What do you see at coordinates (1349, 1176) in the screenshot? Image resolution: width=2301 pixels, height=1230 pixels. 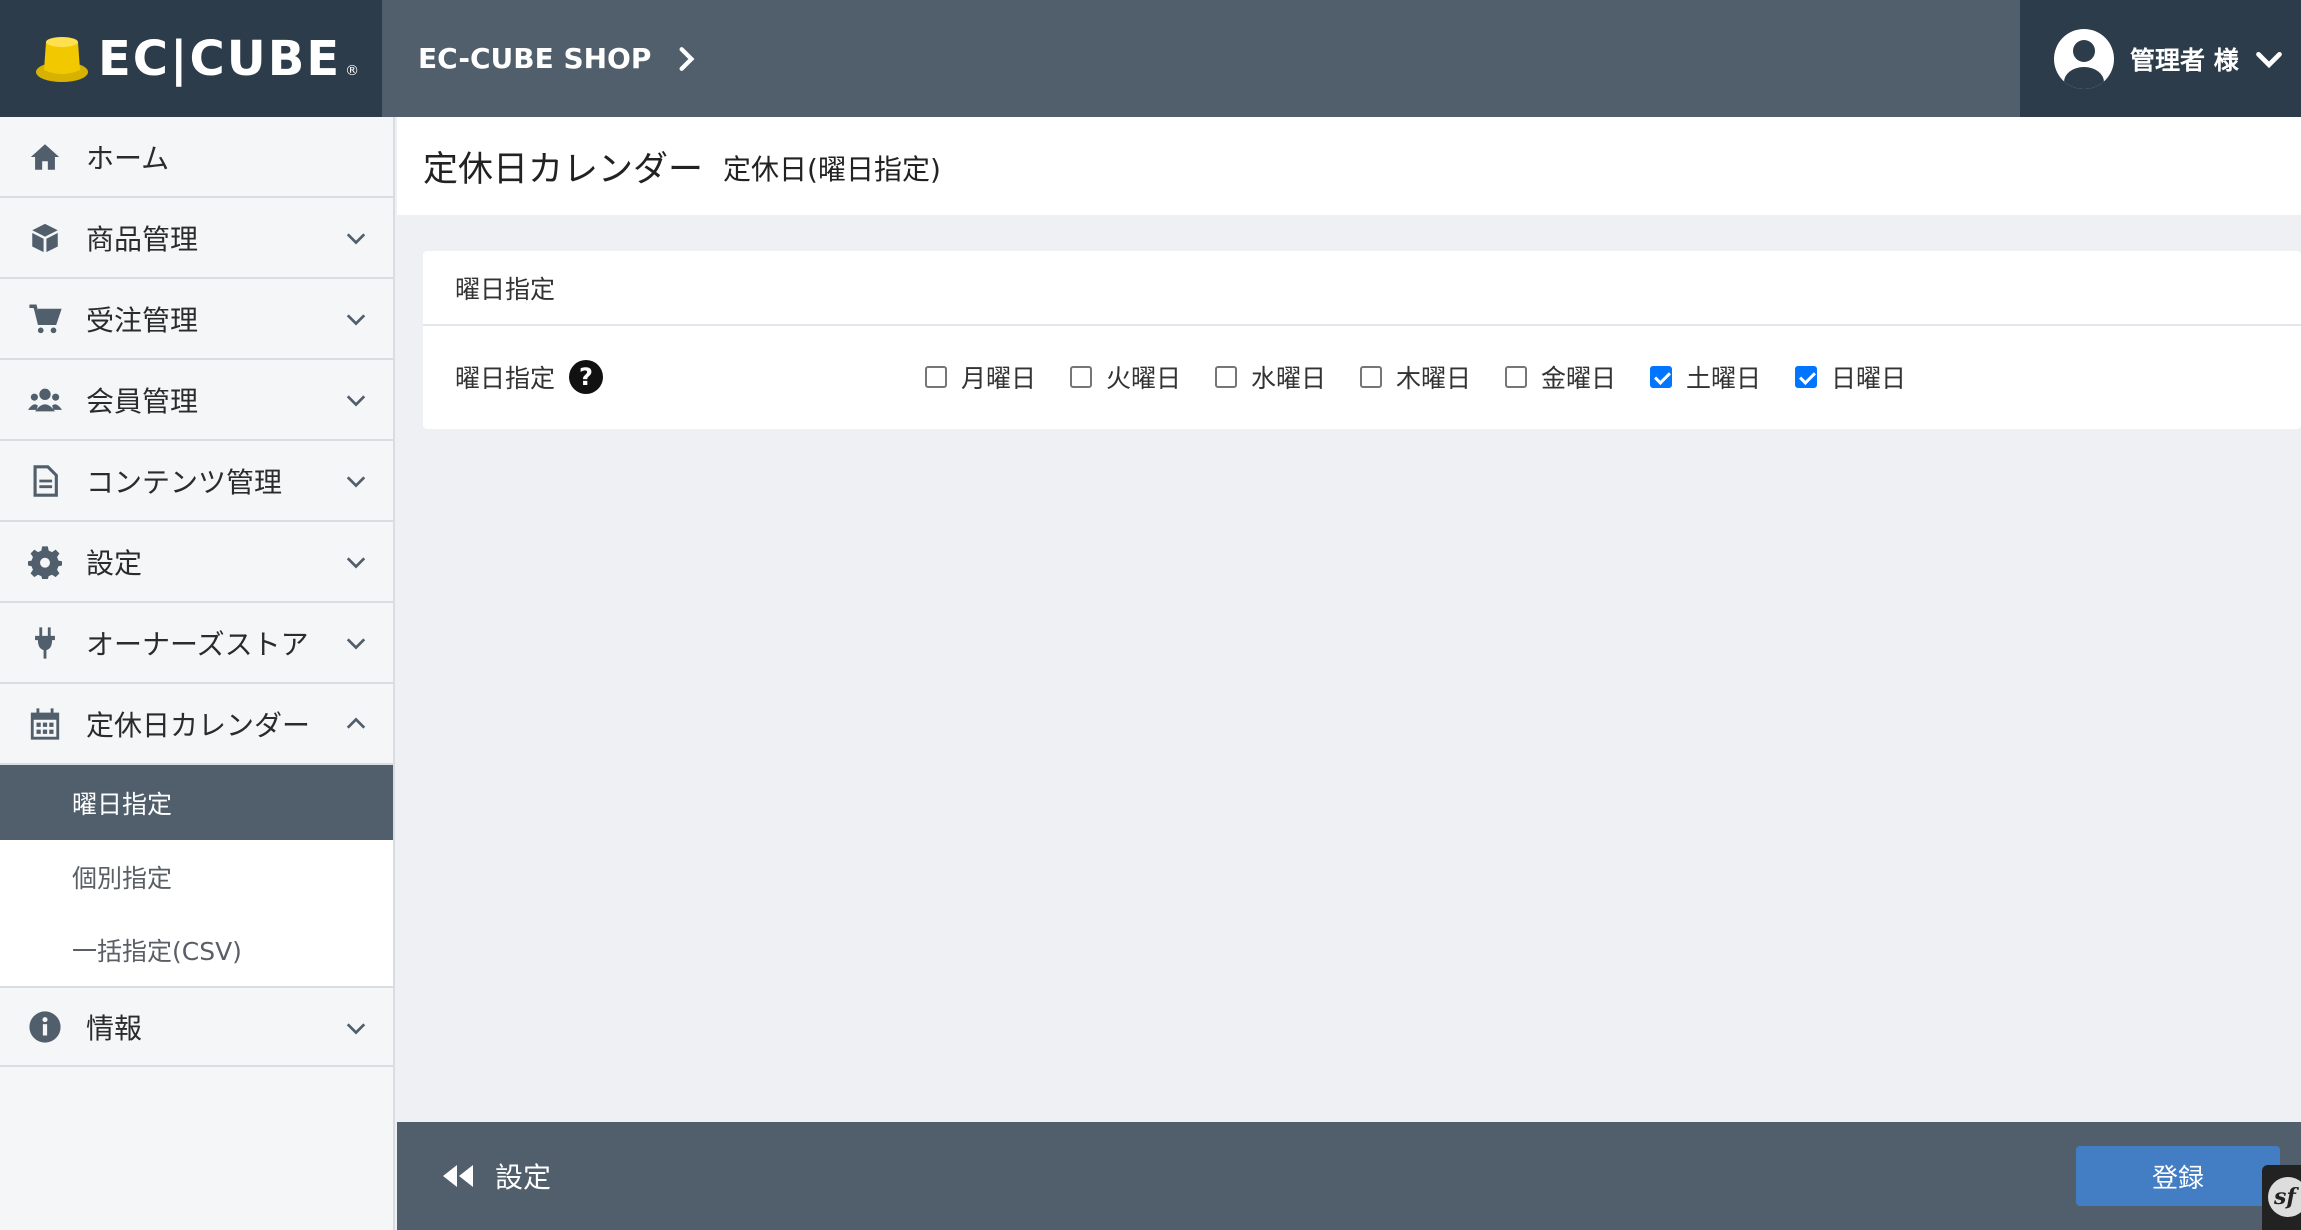 I see `footer-bar: 設定` at bounding box center [1349, 1176].